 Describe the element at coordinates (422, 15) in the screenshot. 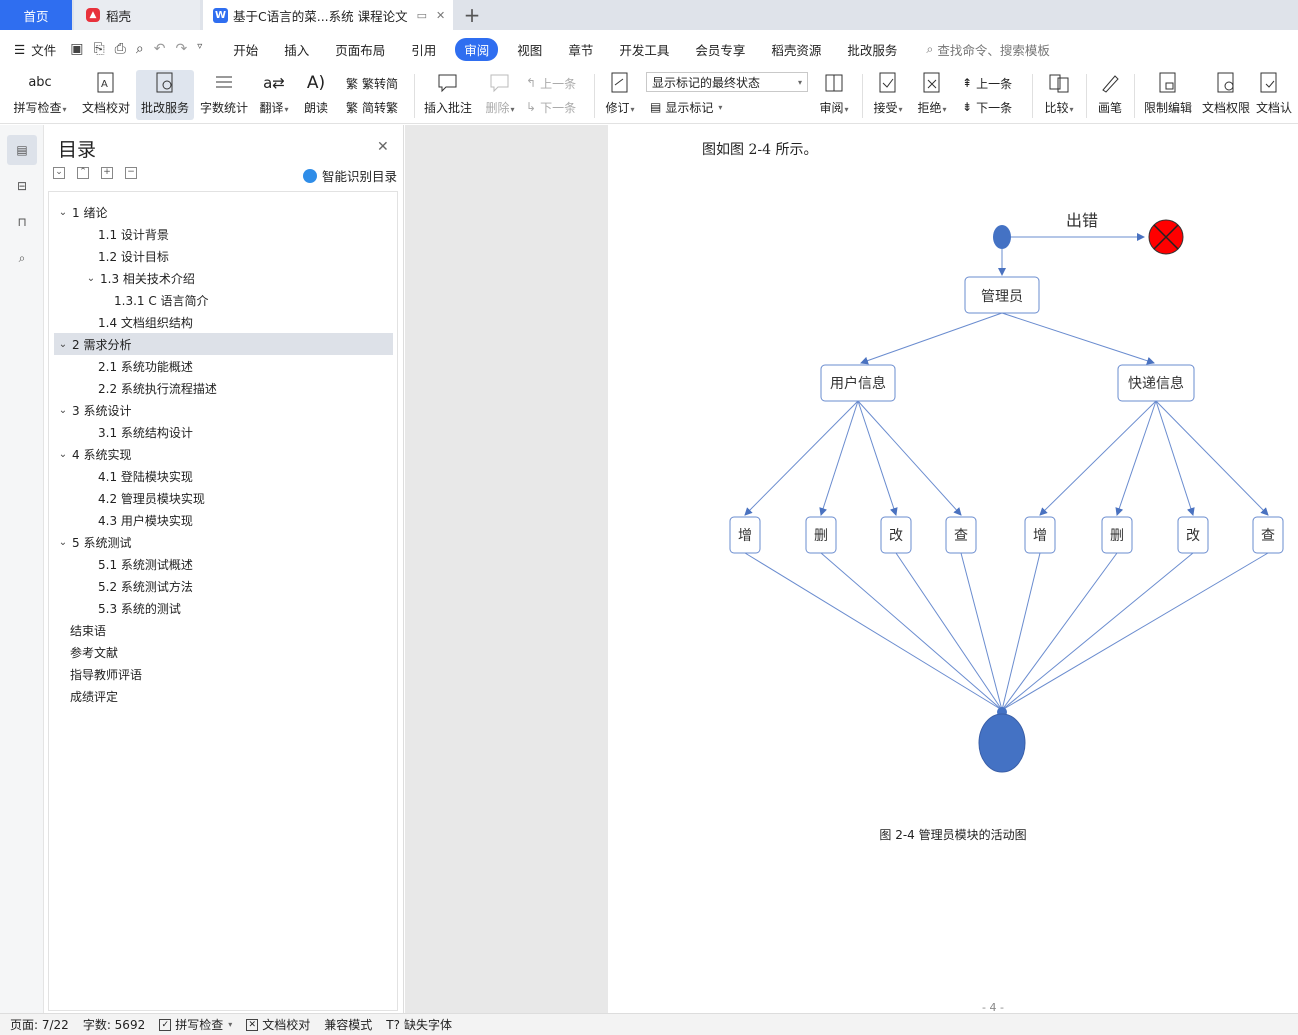

I see `monitor-icon: ▭` at that location.